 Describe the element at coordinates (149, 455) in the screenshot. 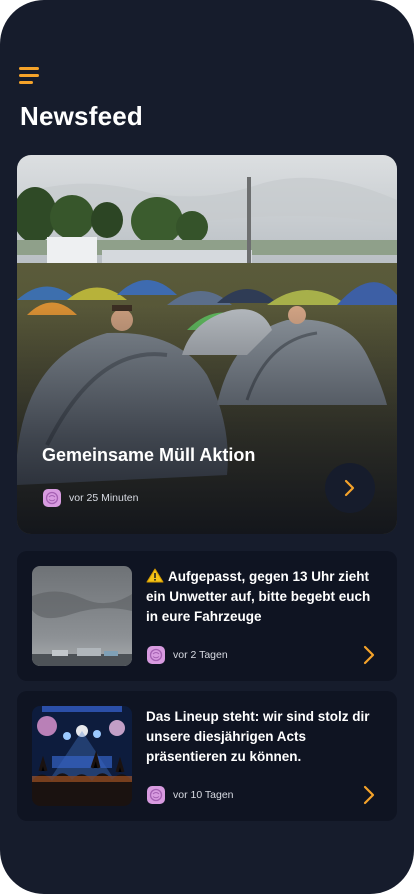

I see `featured-news-title: Gemeinsame Müll Aktion` at that location.